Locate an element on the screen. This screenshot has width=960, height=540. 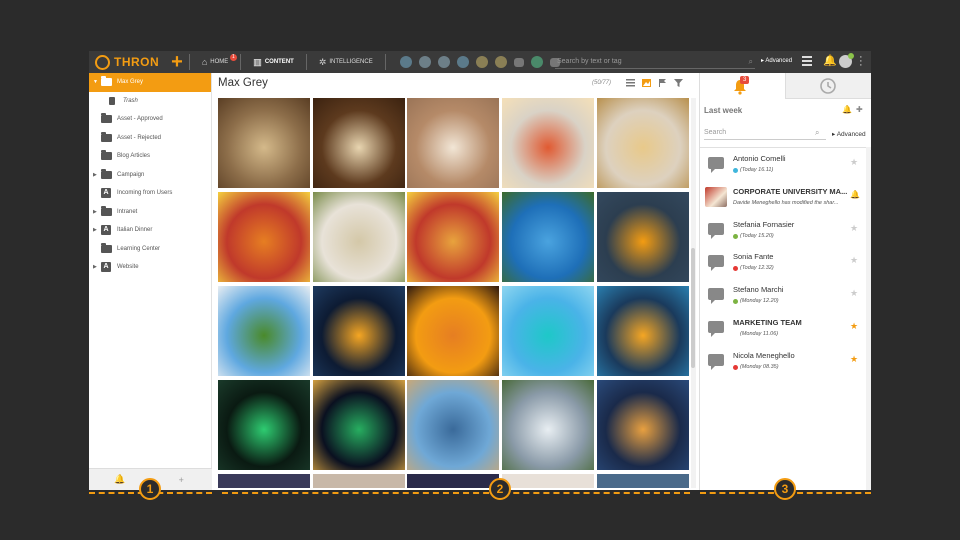
sidebar-folder-item: ▶ A Italian Dinner is located at coordinates (150, 230).